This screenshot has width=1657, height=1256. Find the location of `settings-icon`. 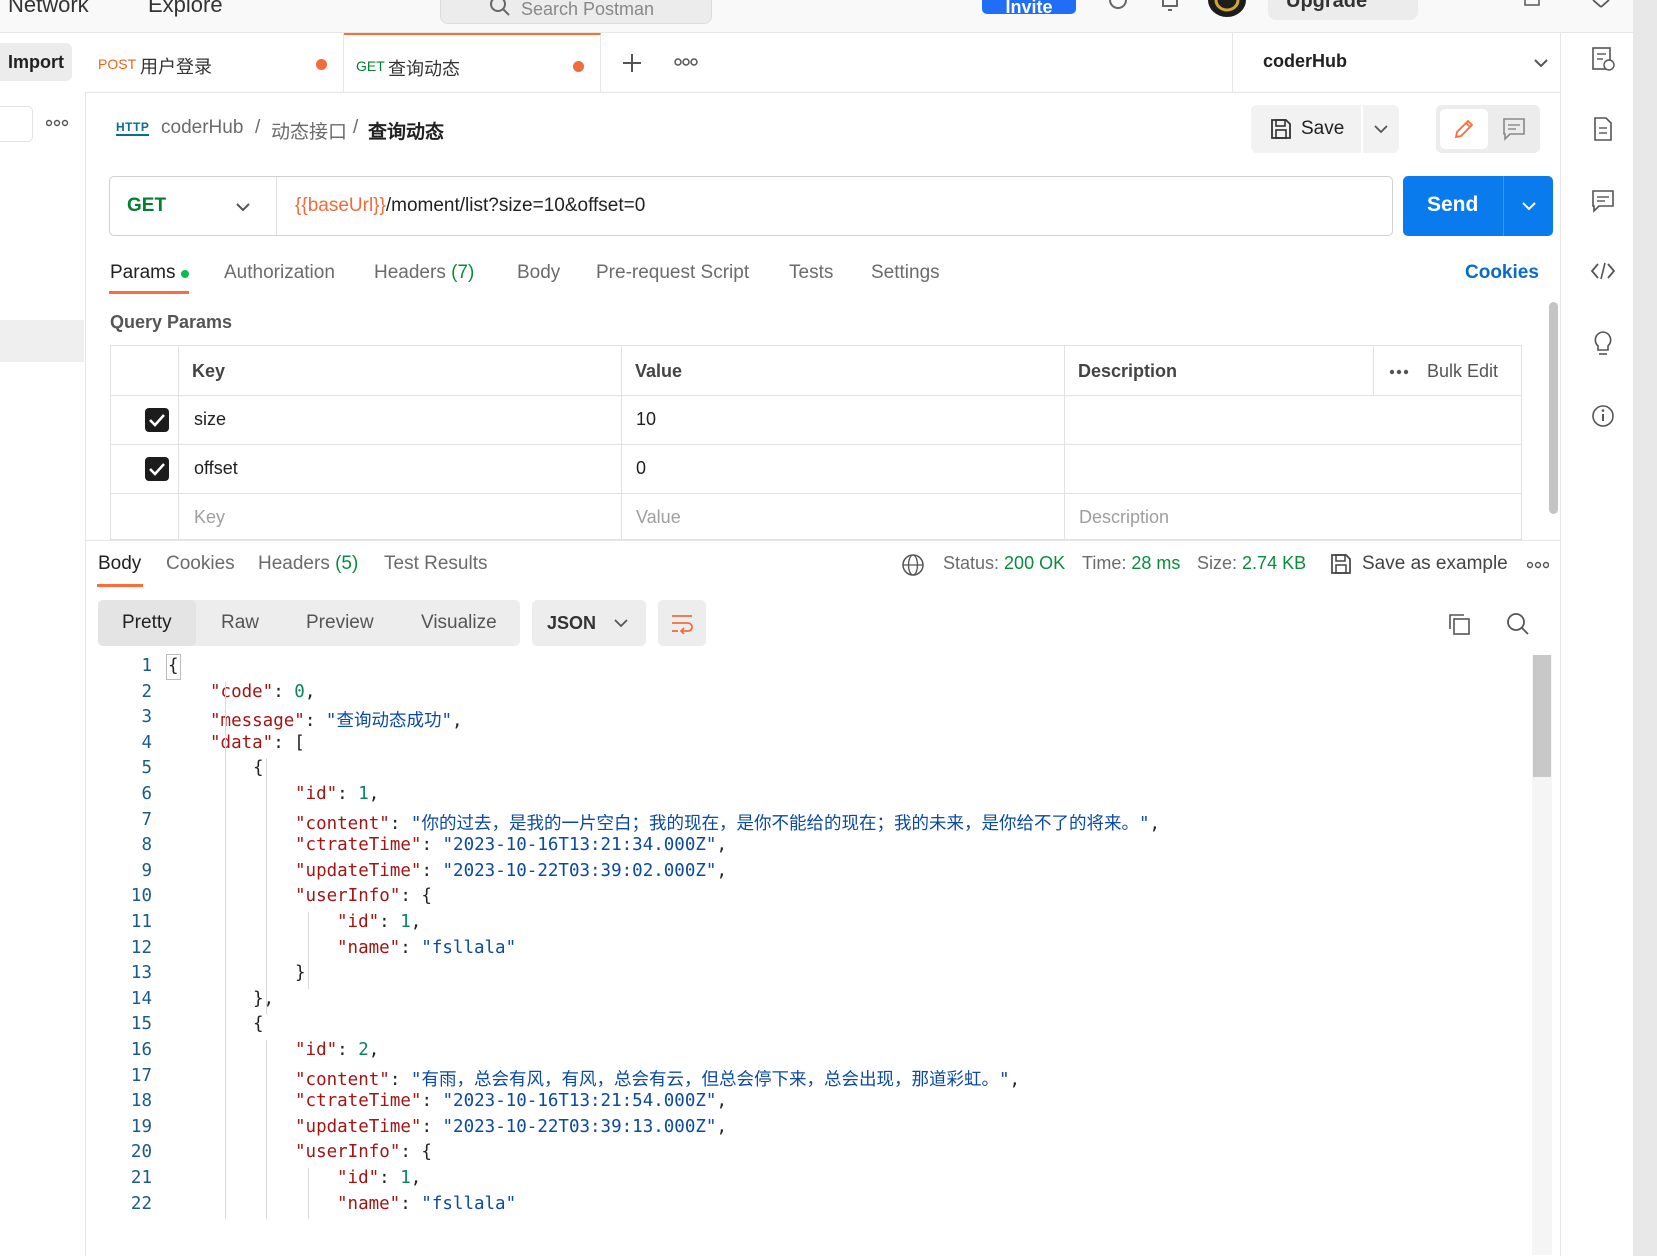

settings-icon is located at coordinates (1118, 7).